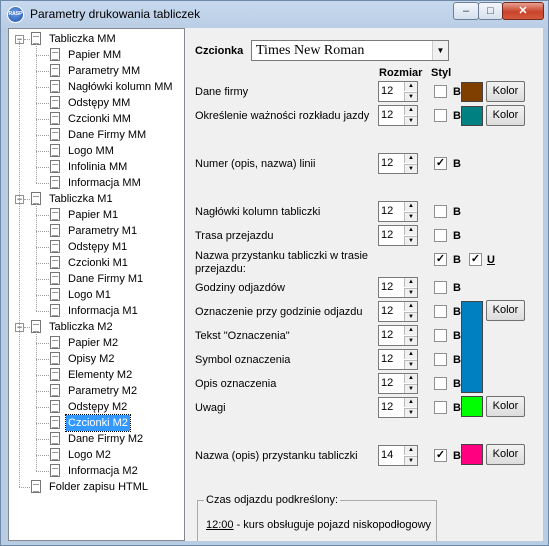 This screenshot has width=549, height=546. Describe the element at coordinates (97, 407) in the screenshot. I see `tree-child-item: Odstępy M2` at that location.